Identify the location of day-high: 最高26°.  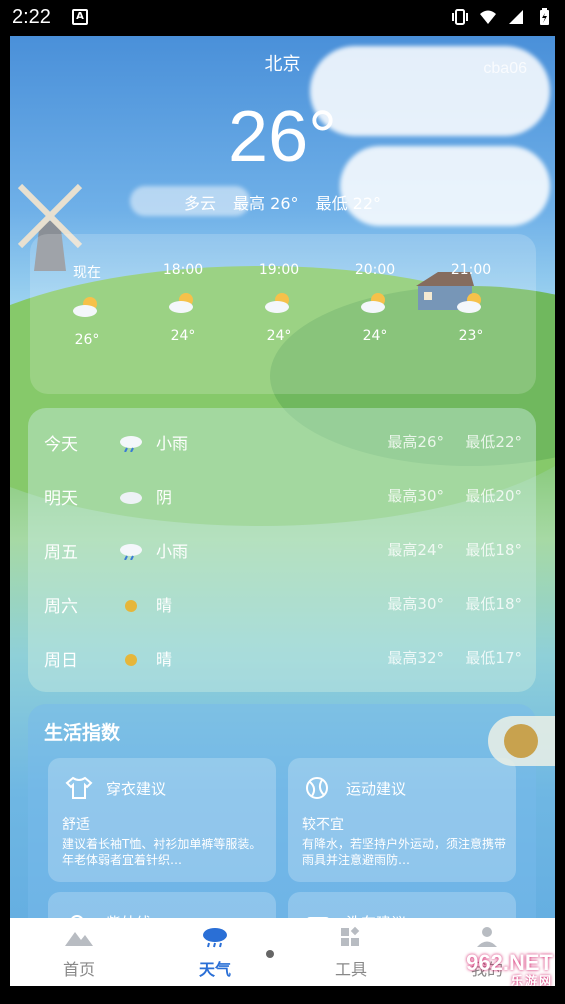
(415, 442).